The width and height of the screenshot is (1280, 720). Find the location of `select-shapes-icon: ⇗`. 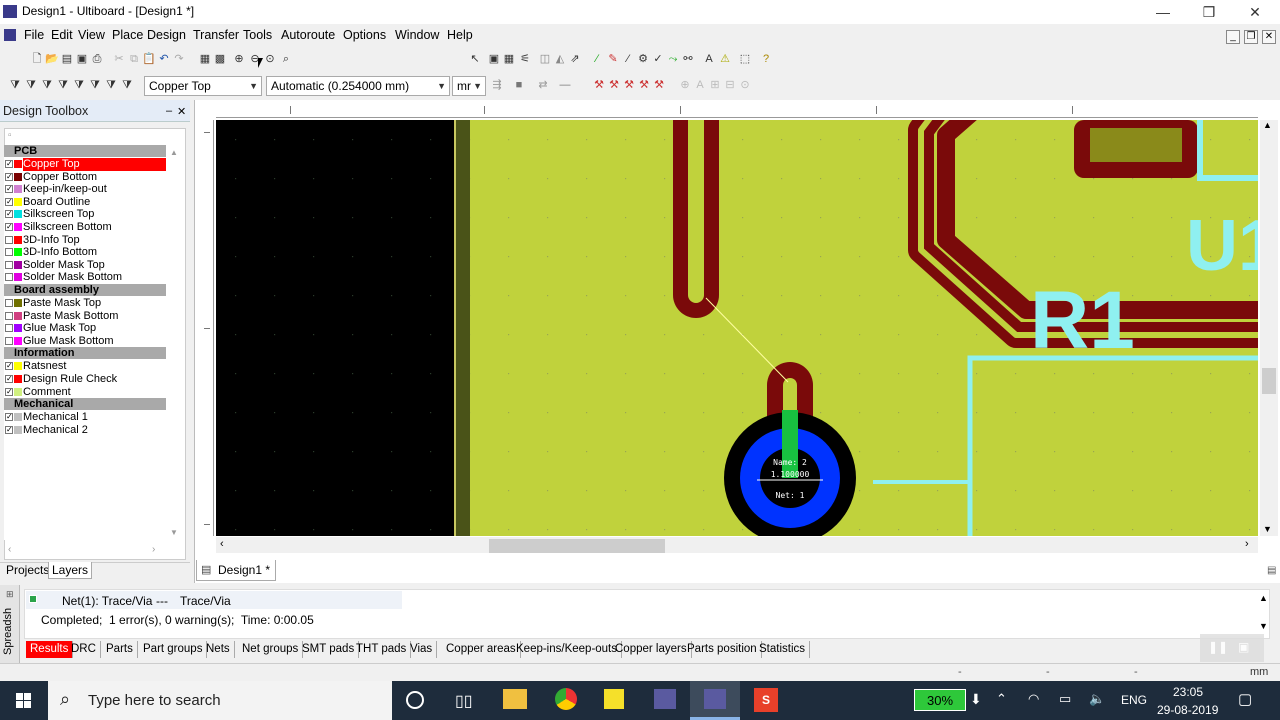

select-shapes-icon: ⇗ is located at coordinates (575, 59).